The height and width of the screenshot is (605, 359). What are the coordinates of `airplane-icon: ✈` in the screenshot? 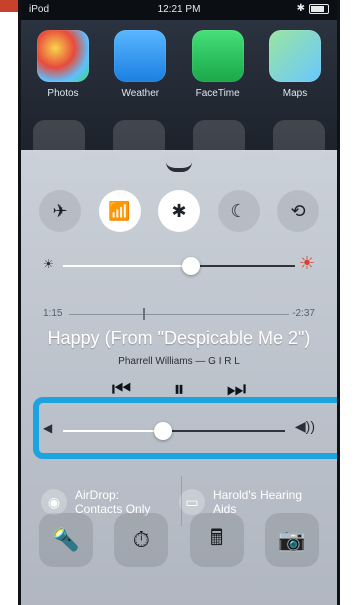 It's located at (60, 210).